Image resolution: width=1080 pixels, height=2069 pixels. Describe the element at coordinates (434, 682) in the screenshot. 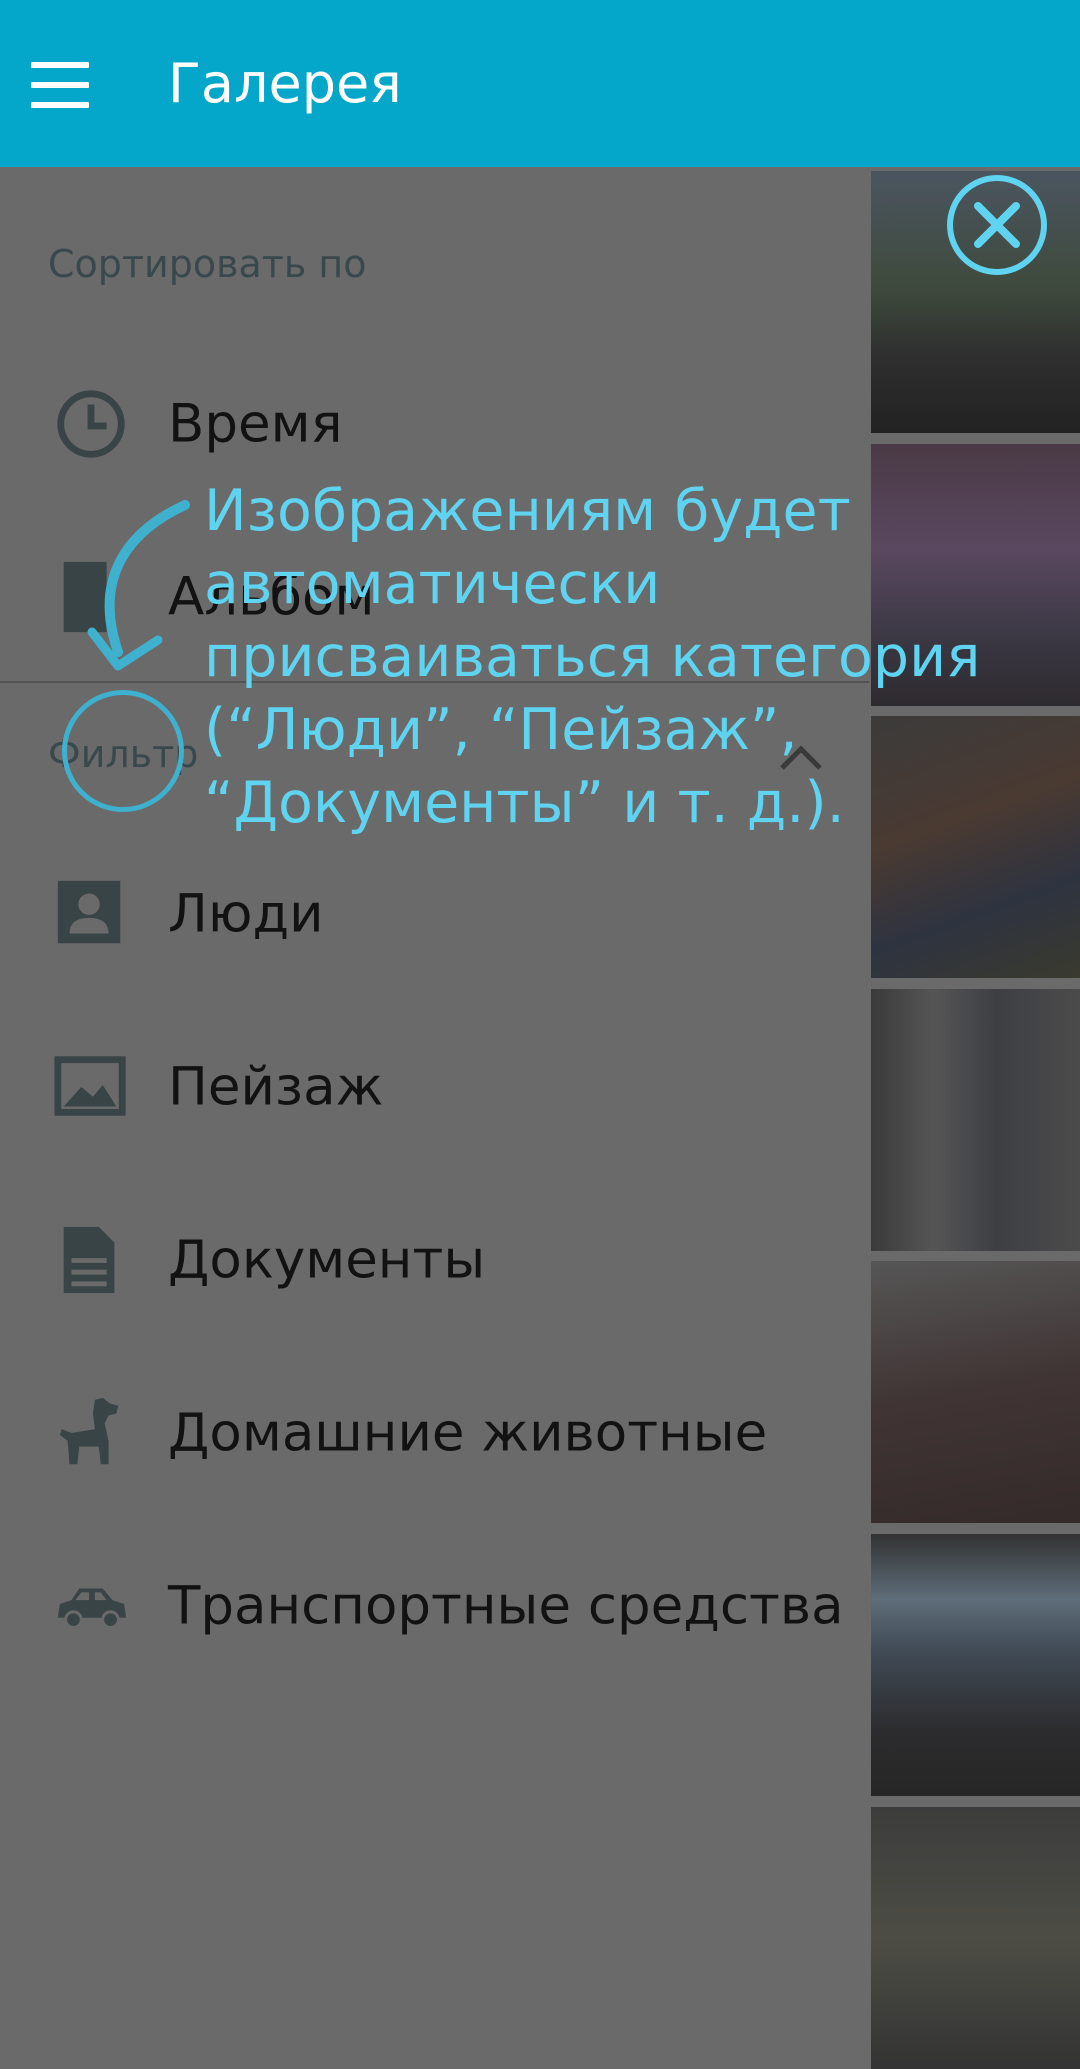

I see `divider` at that location.